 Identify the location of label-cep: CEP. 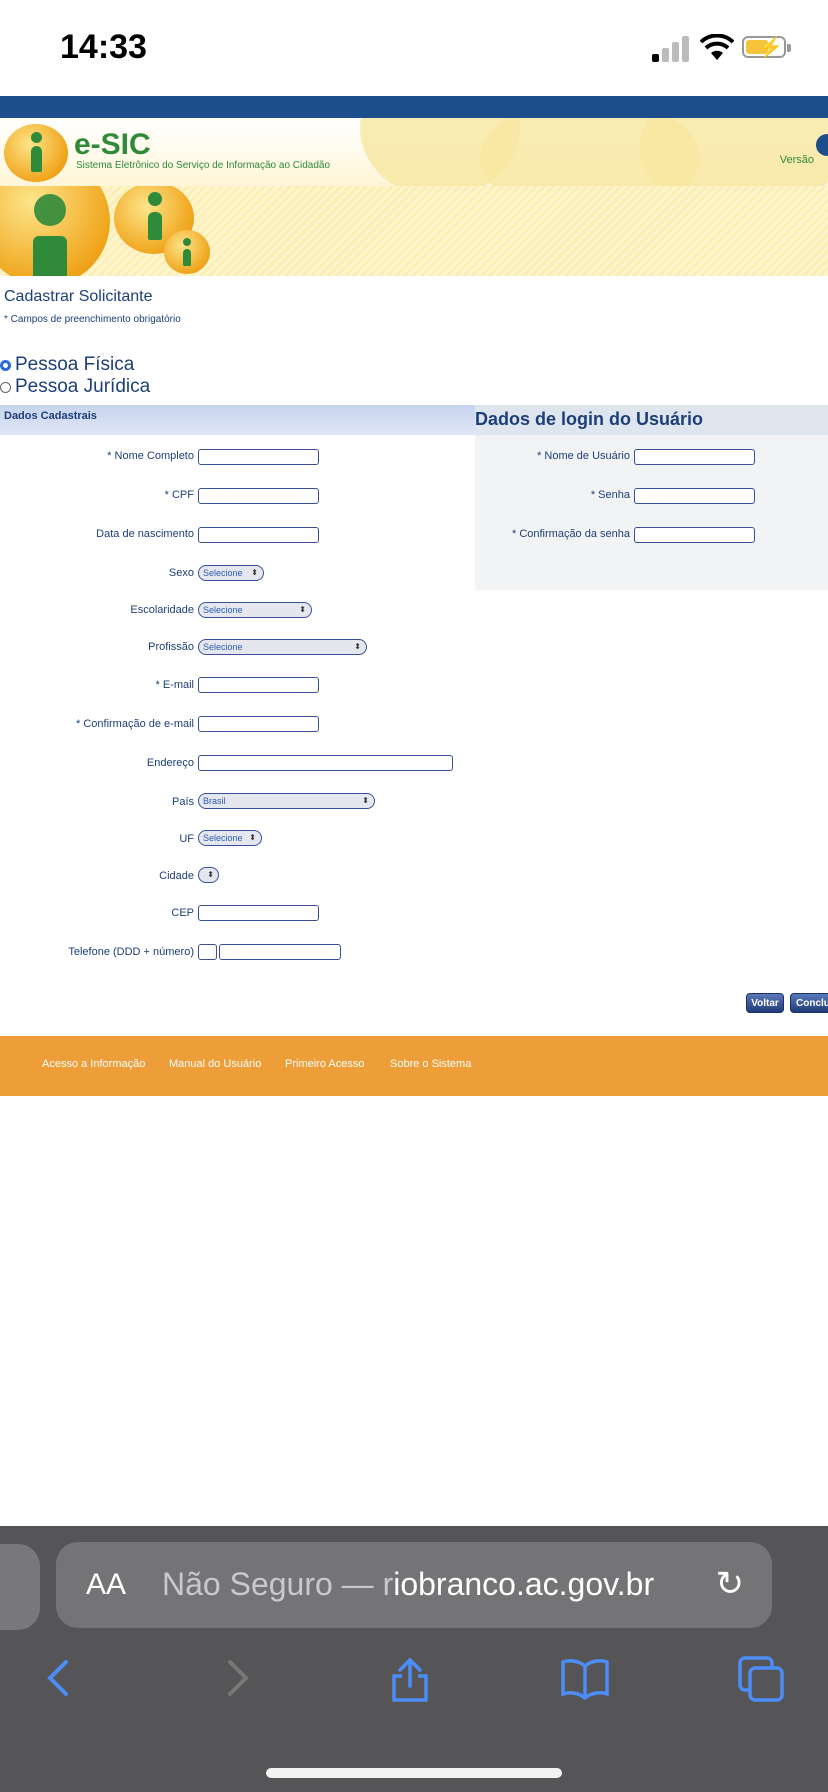
(182, 913).